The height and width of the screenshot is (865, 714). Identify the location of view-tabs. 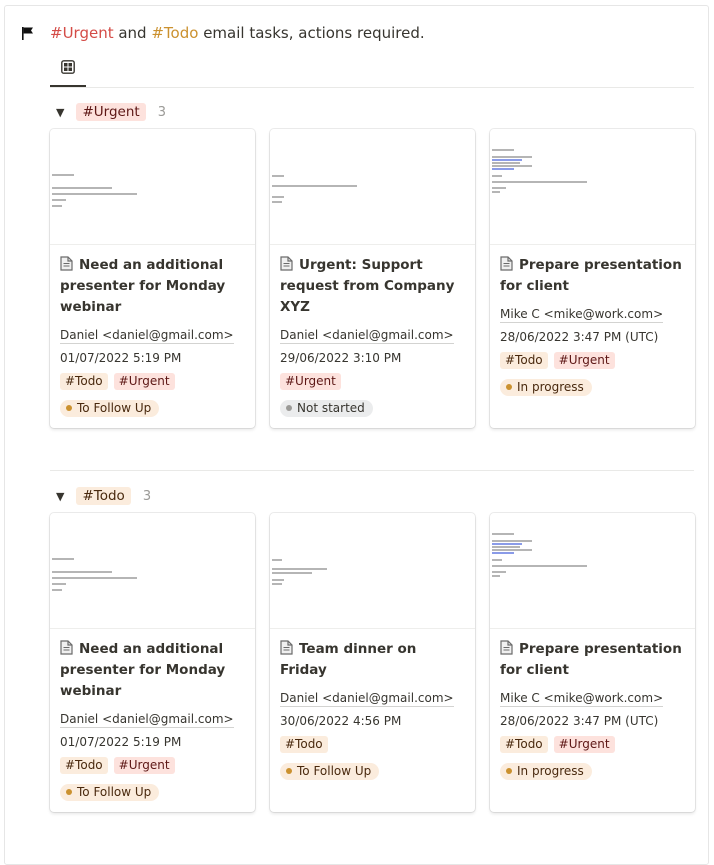
(372, 72).